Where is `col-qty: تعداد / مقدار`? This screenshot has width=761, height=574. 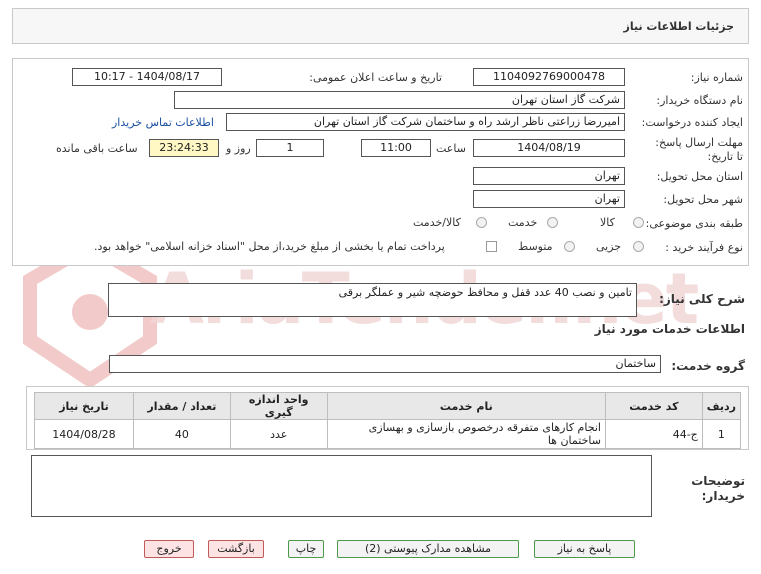 col-qty: تعداد / مقدار is located at coordinates (181, 406).